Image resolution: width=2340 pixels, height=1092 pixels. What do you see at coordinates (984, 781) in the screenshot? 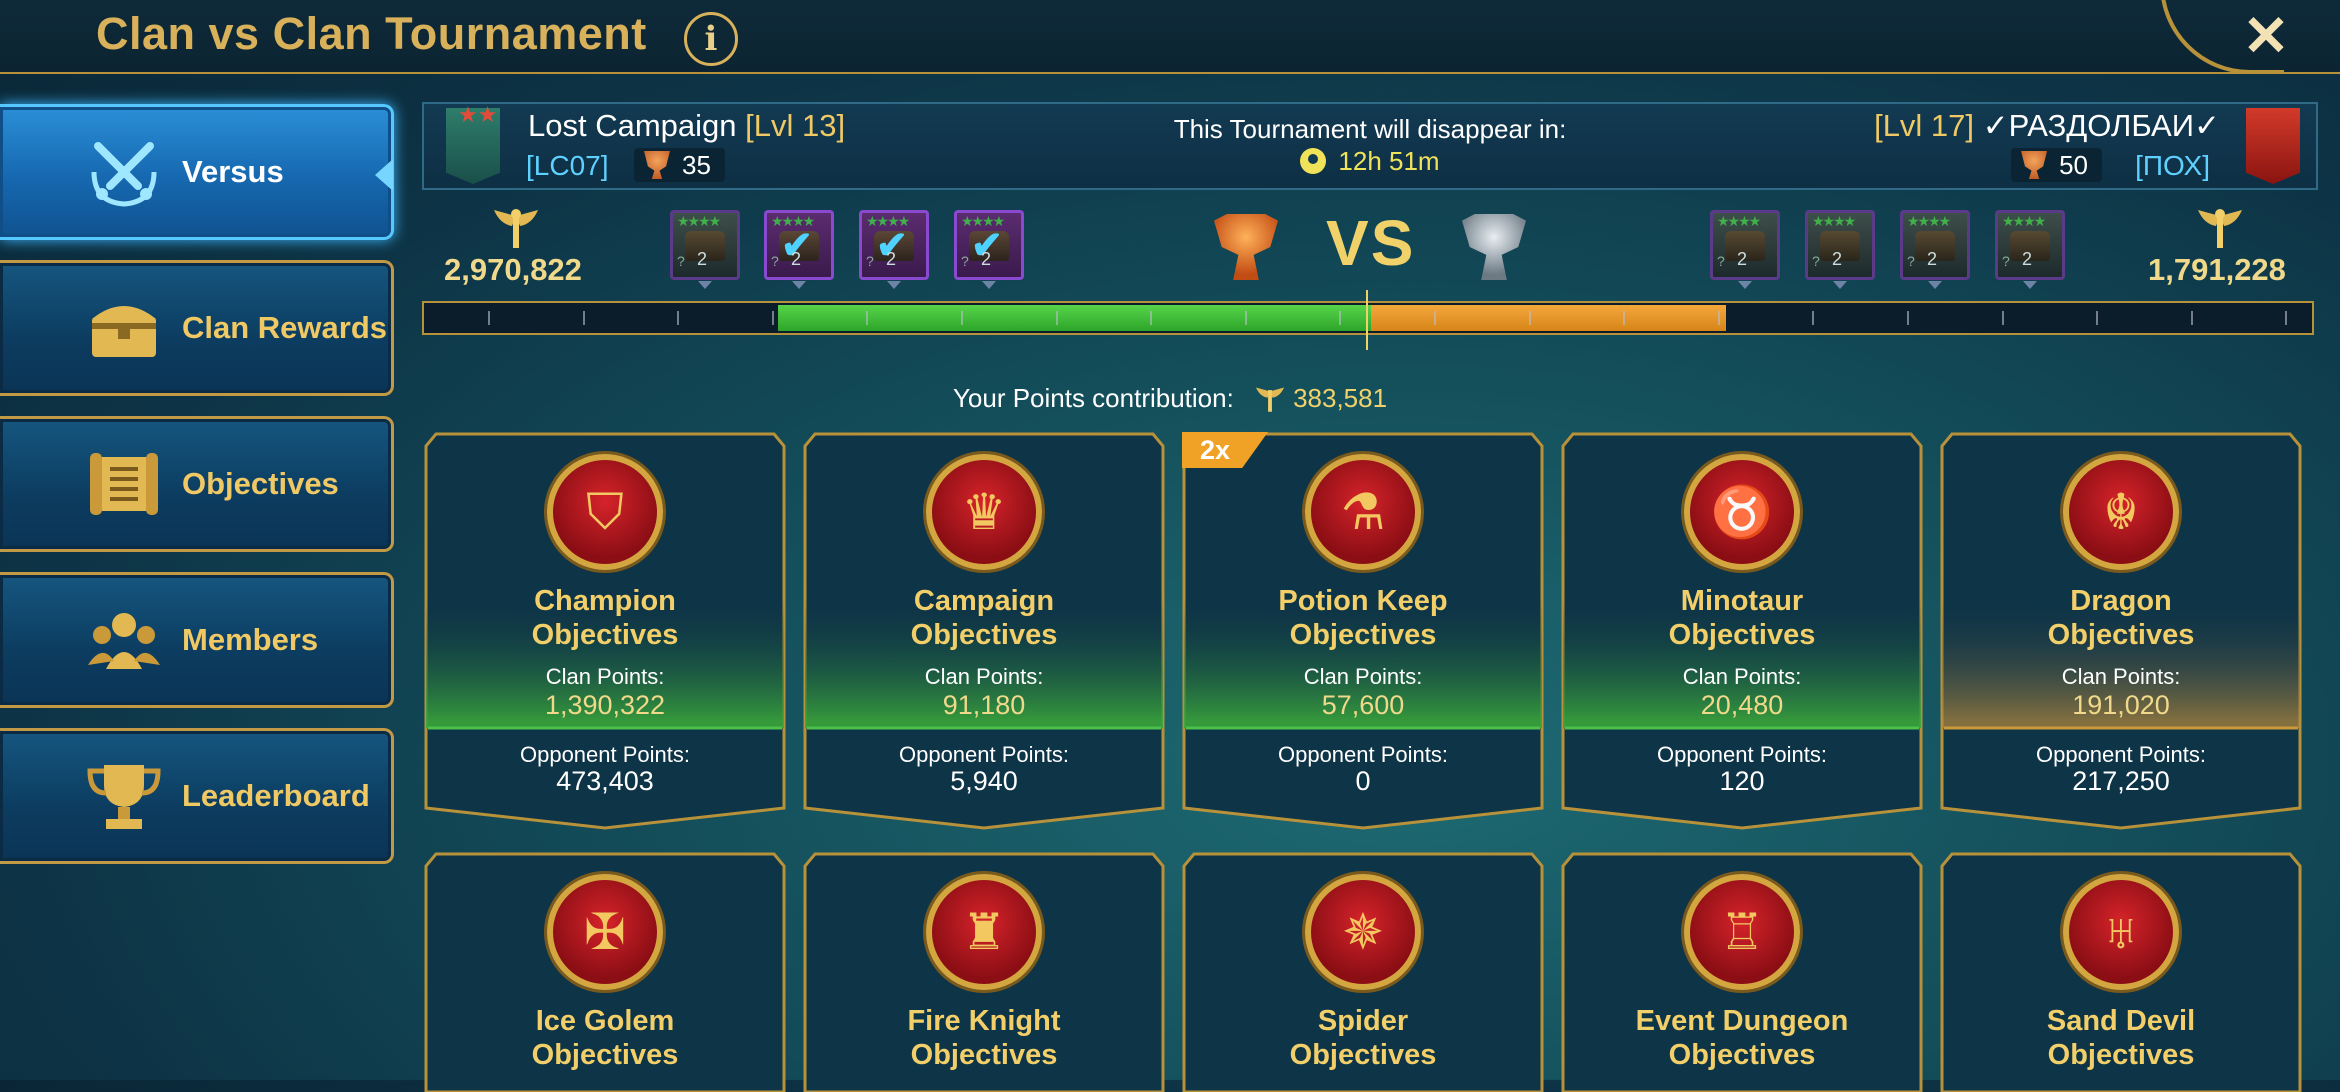
I see `opponent-points-value: 5,940` at bounding box center [984, 781].